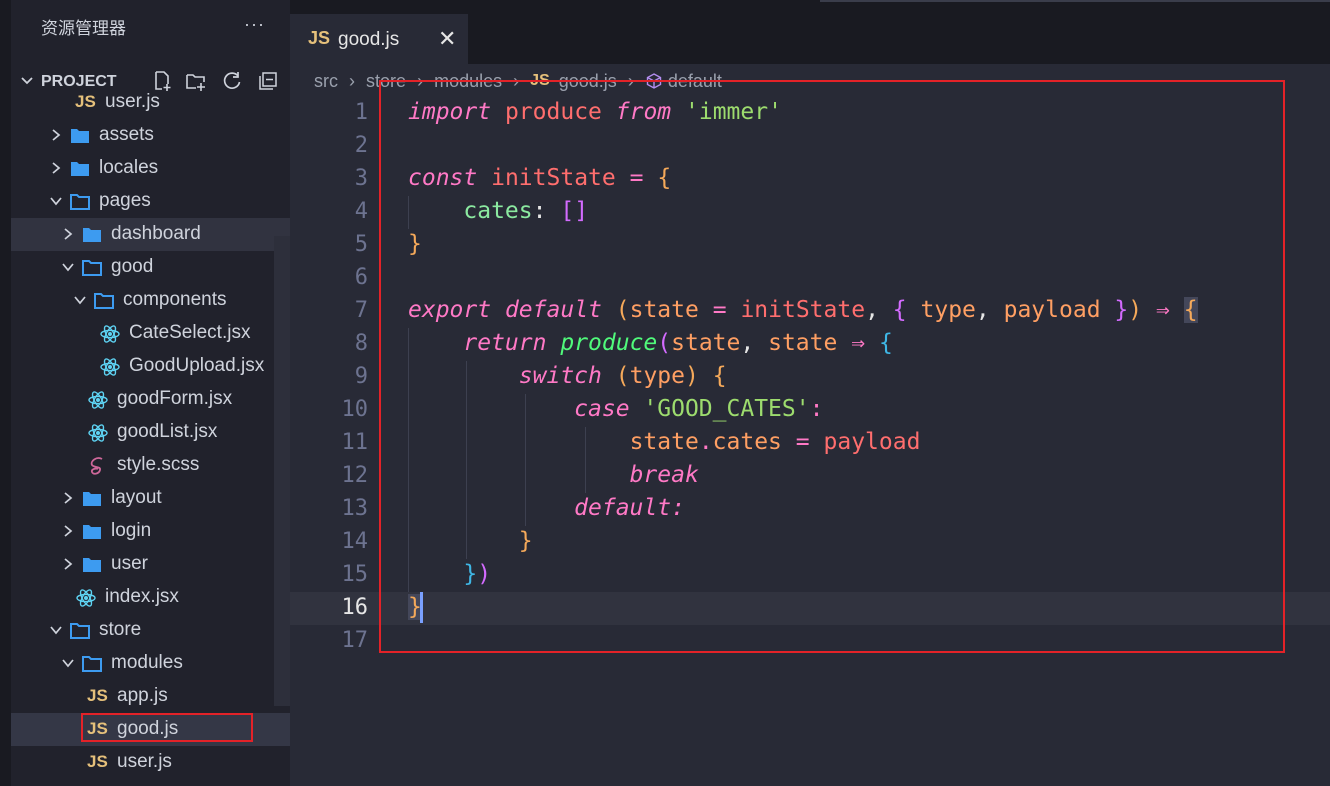  What do you see at coordinates (361, 277) in the screenshot?
I see `line-number: 6` at bounding box center [361, 277].